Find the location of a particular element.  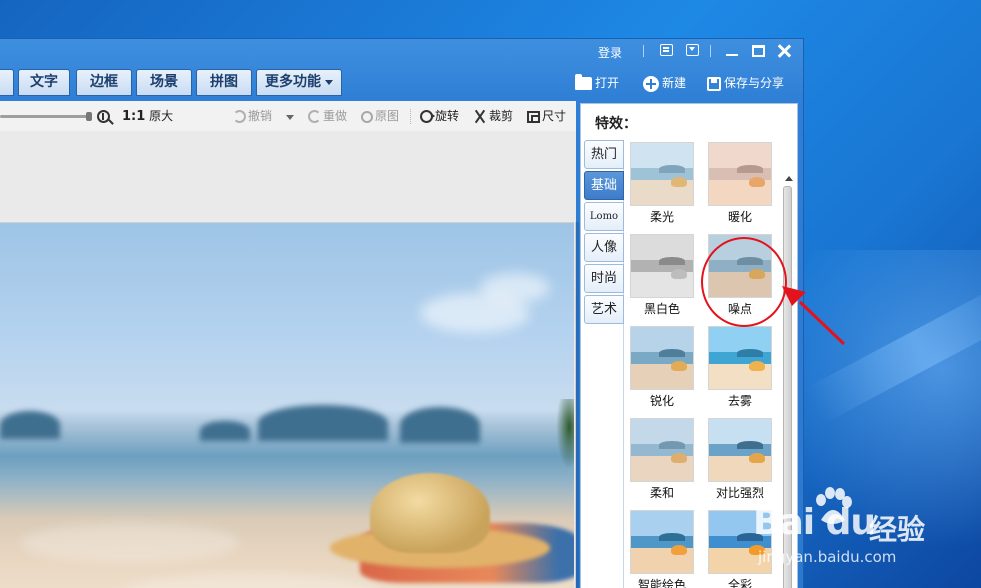

category-tab-hot: 热门 is located at coordinates (604, 154).